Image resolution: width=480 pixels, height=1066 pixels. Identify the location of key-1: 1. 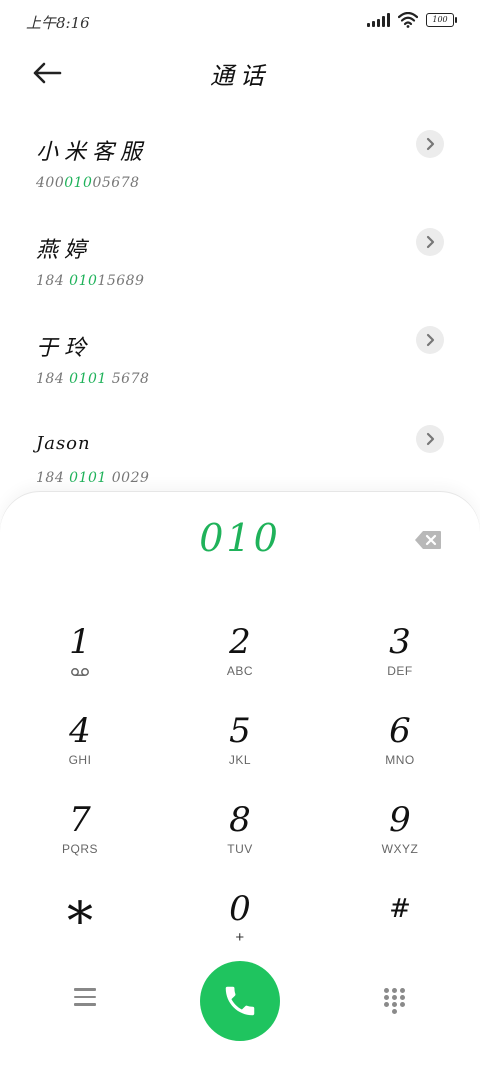
(80, 660).